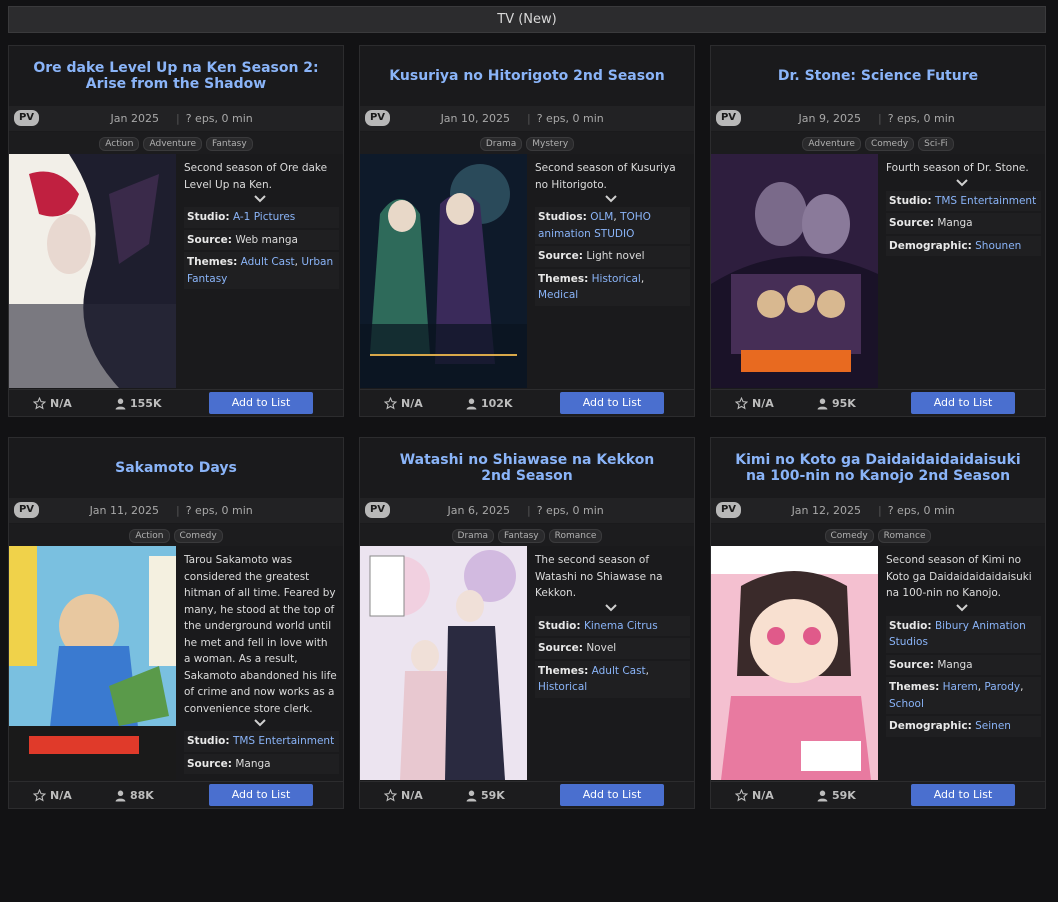 The image size is (1058, 902). Describe the element at coordinates (998, 246) in the screenshot. I see `demographic-value: Shounen` at that location.